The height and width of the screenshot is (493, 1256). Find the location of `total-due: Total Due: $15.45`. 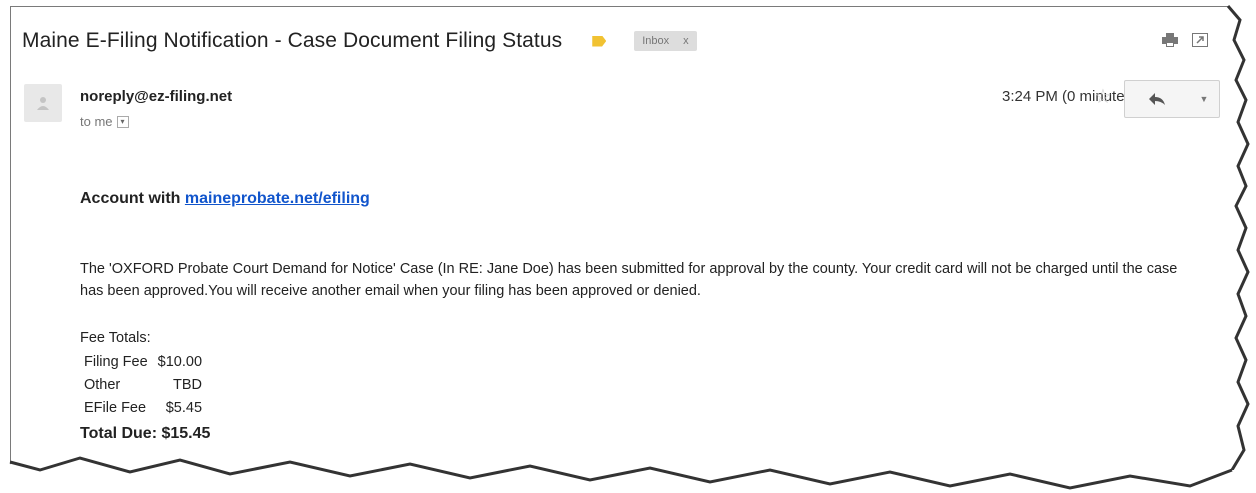

total-due: Total Due: $15.45 is located at coordinates (145, 433).